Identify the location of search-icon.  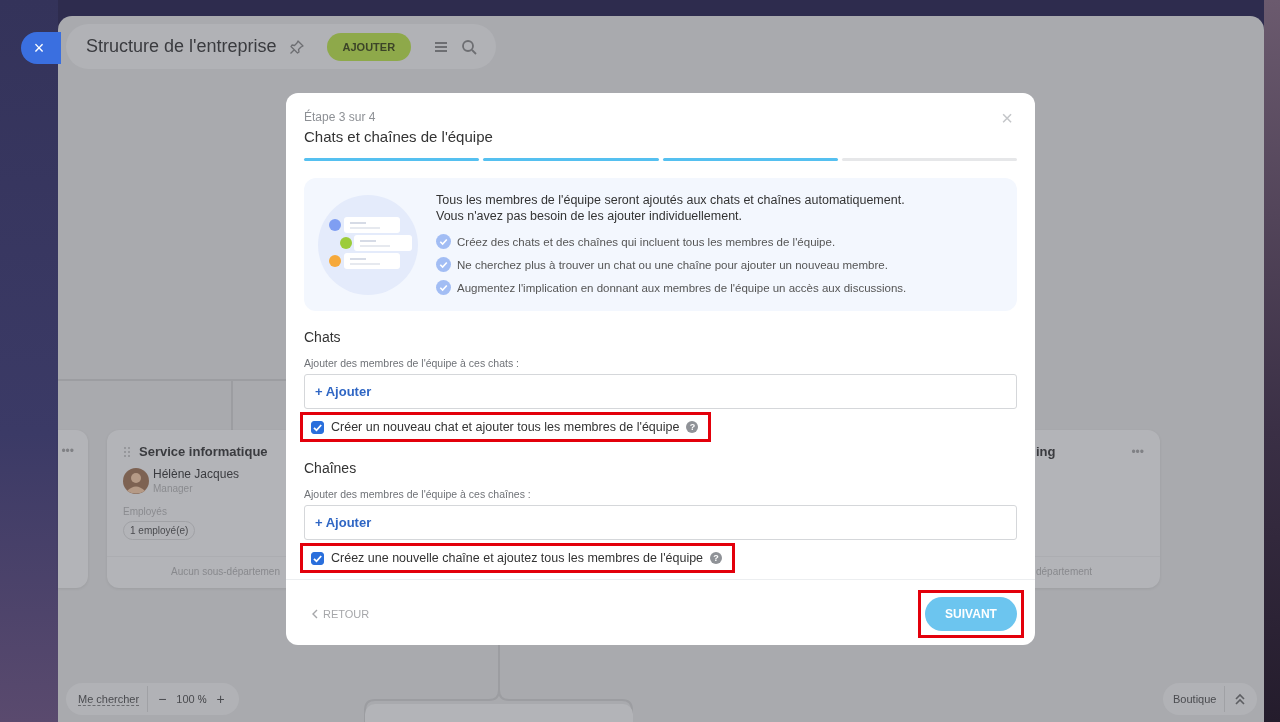
(469, 46).